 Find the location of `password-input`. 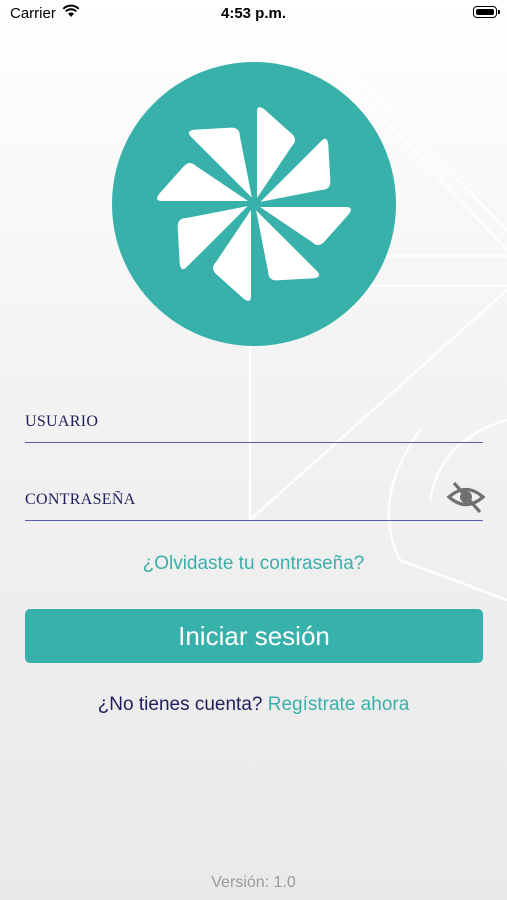

password-input is located at coordinates (225, 500).